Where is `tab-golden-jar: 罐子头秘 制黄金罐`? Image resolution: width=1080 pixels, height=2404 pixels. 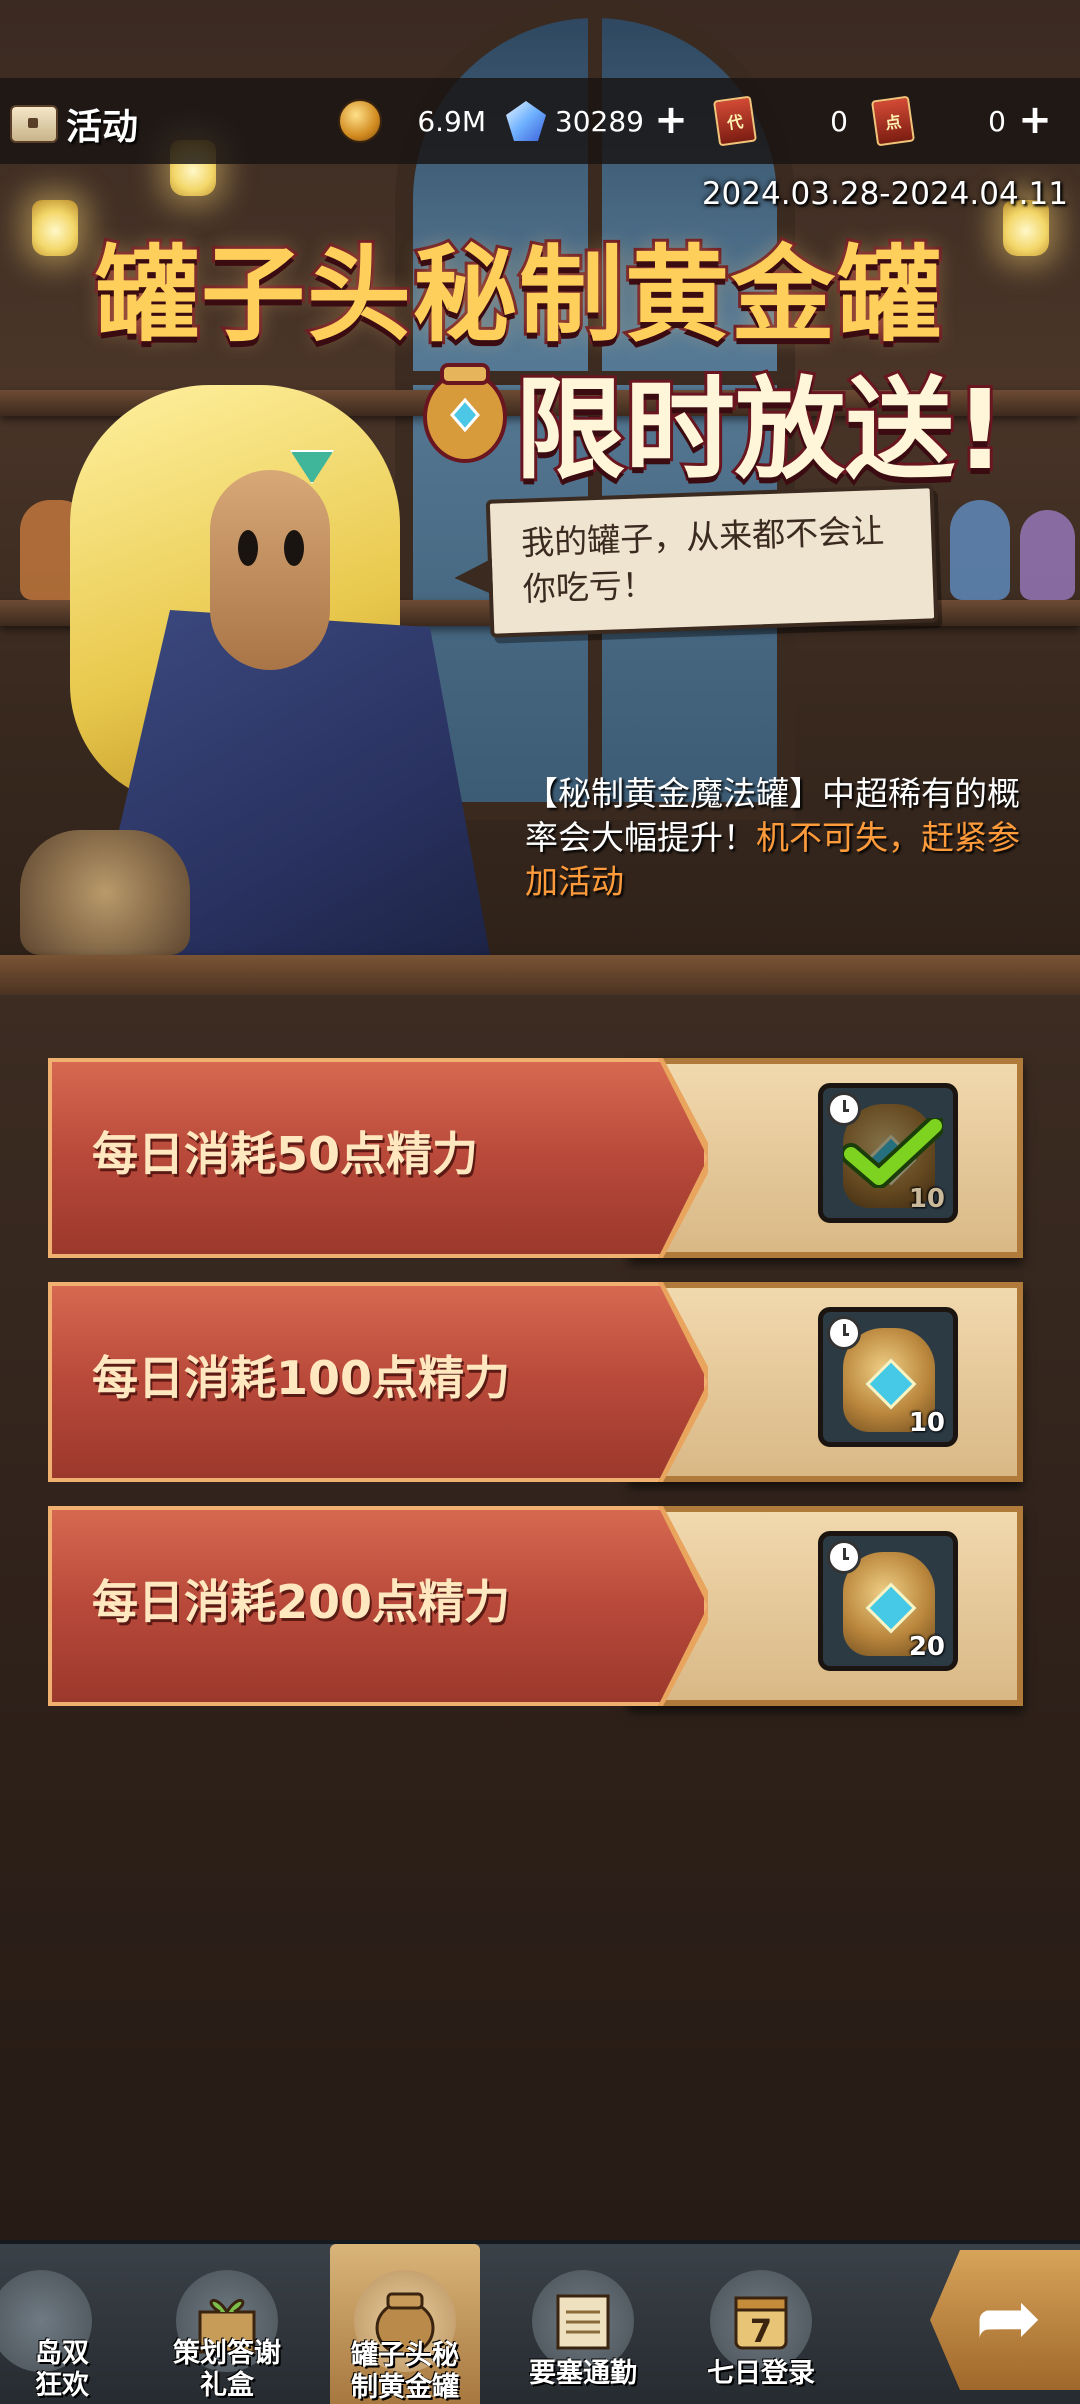 tab-golden-jar: 罐子头秘 制黄金罐 is located at coordinates (405, 2324).